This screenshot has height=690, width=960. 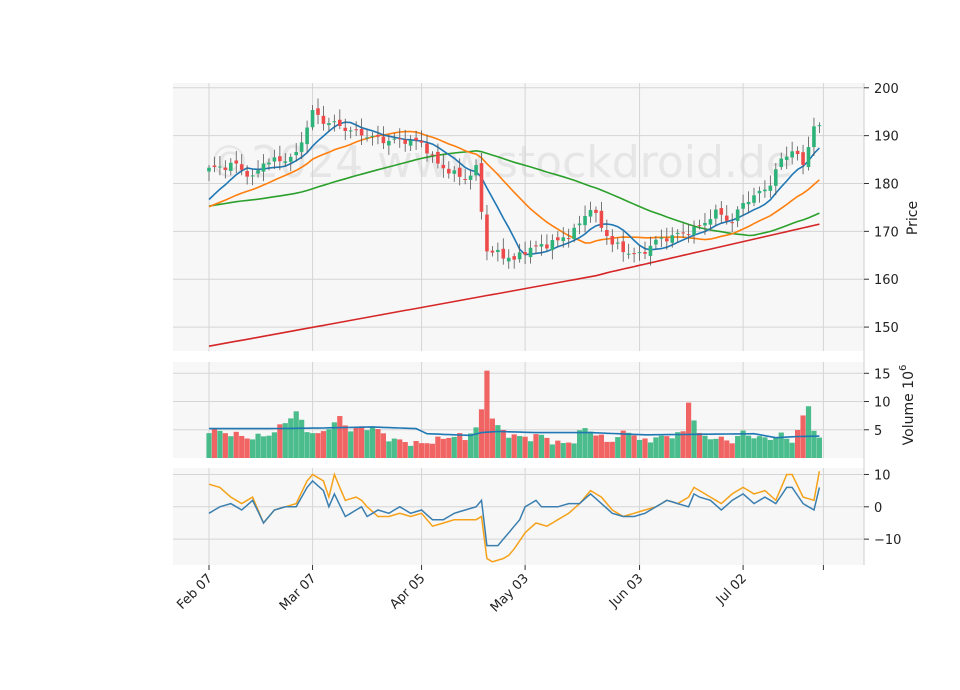 I want to click on price-tick-label: 180, so click(x=886, y=185).